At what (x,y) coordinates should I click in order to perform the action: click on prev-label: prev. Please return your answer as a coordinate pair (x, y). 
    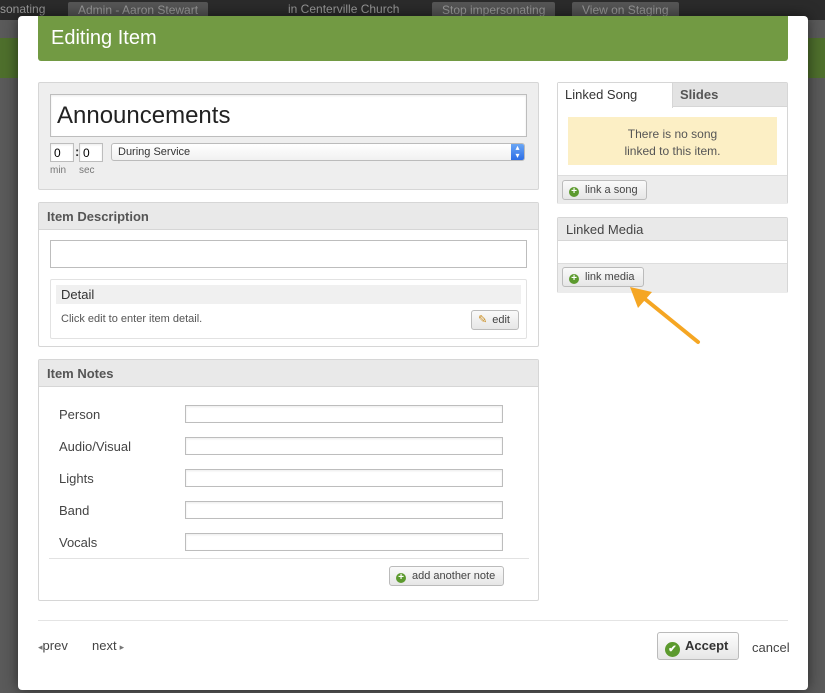
    Looking at the image, I should click on (55, 645).